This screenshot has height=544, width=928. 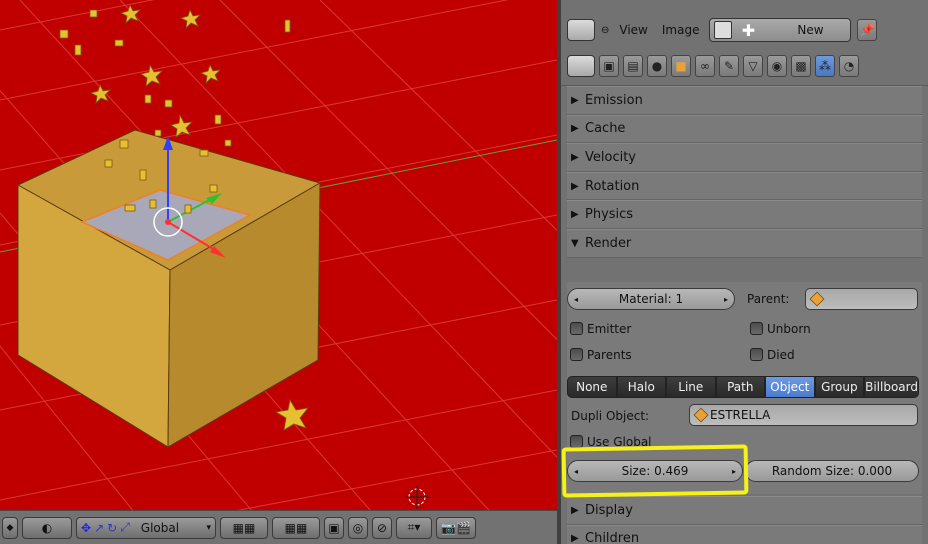 What do you see at coordinates (576, 299) in the screenshot?
I see `arrow-left-icon: ◂` at bounding box center [576, 299].